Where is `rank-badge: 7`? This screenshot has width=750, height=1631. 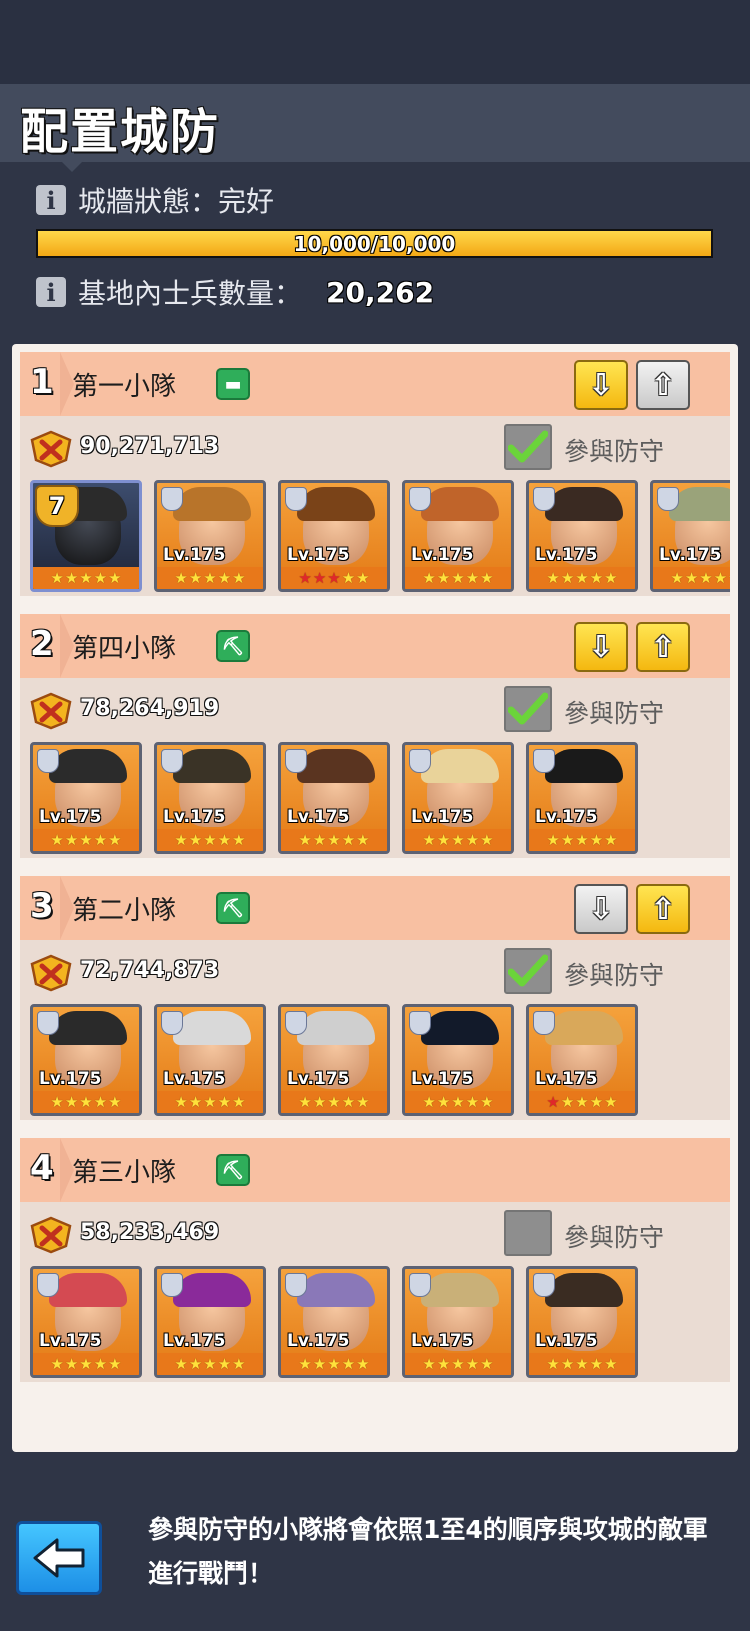
rank-badge: 7 is located at coordinates (57, 506).